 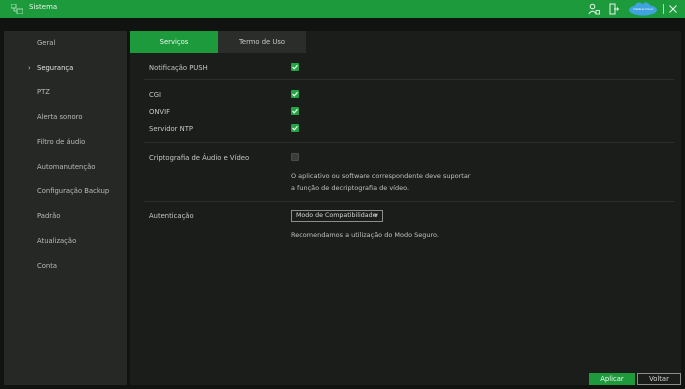 I want to click on titlebar-separator, so click(x=663, y=9).